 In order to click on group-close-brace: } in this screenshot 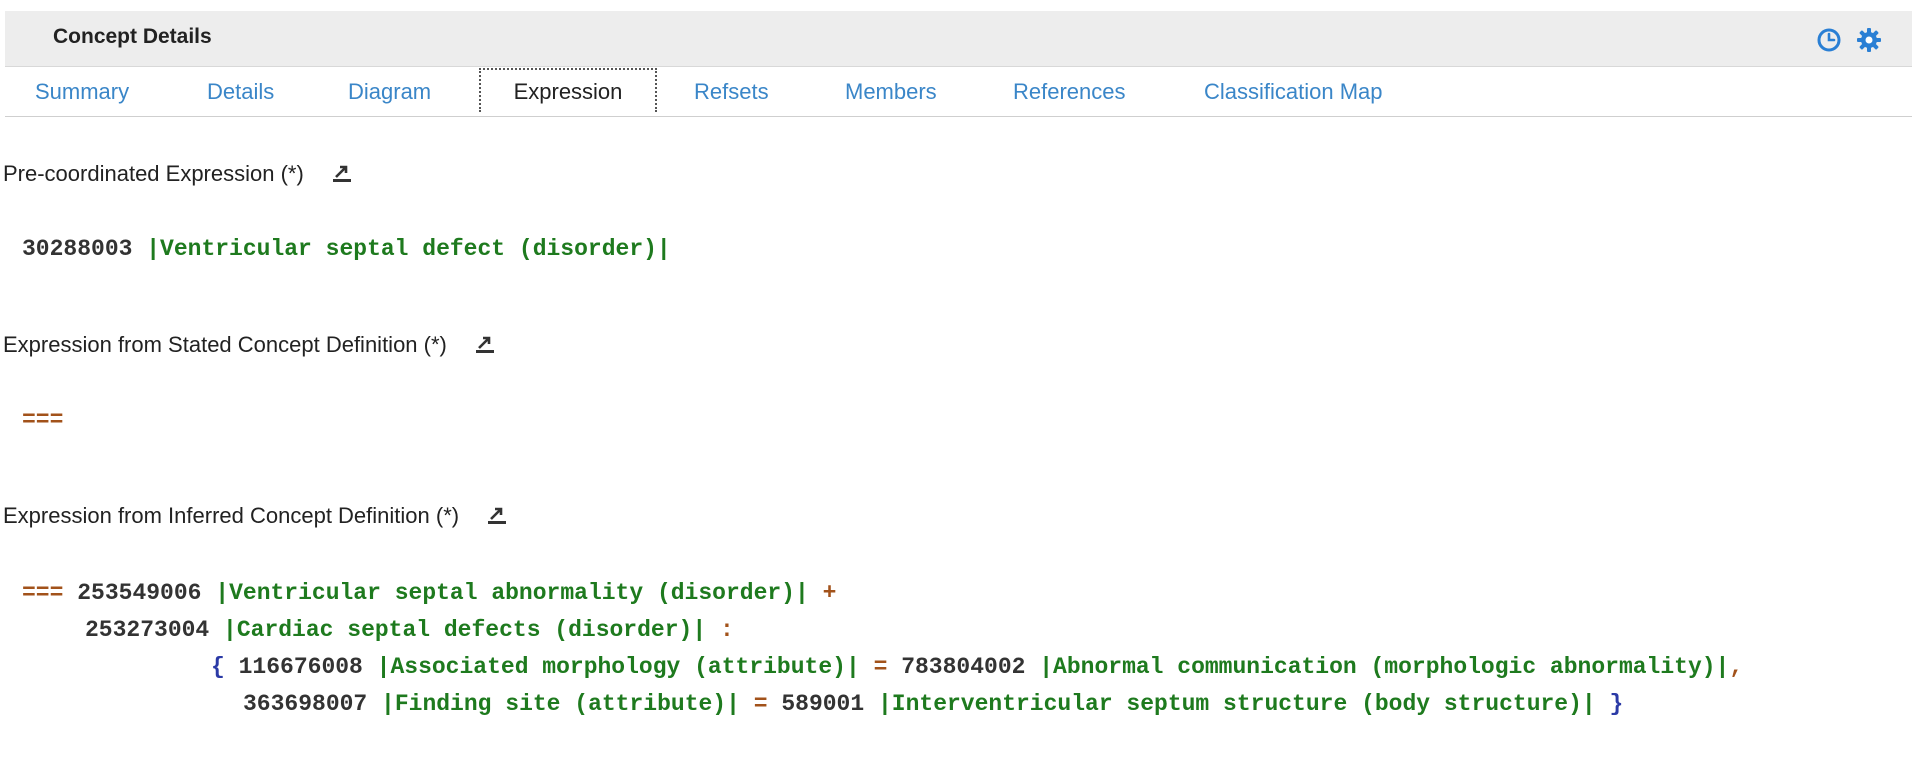, I will do `click(1616, 704)`.